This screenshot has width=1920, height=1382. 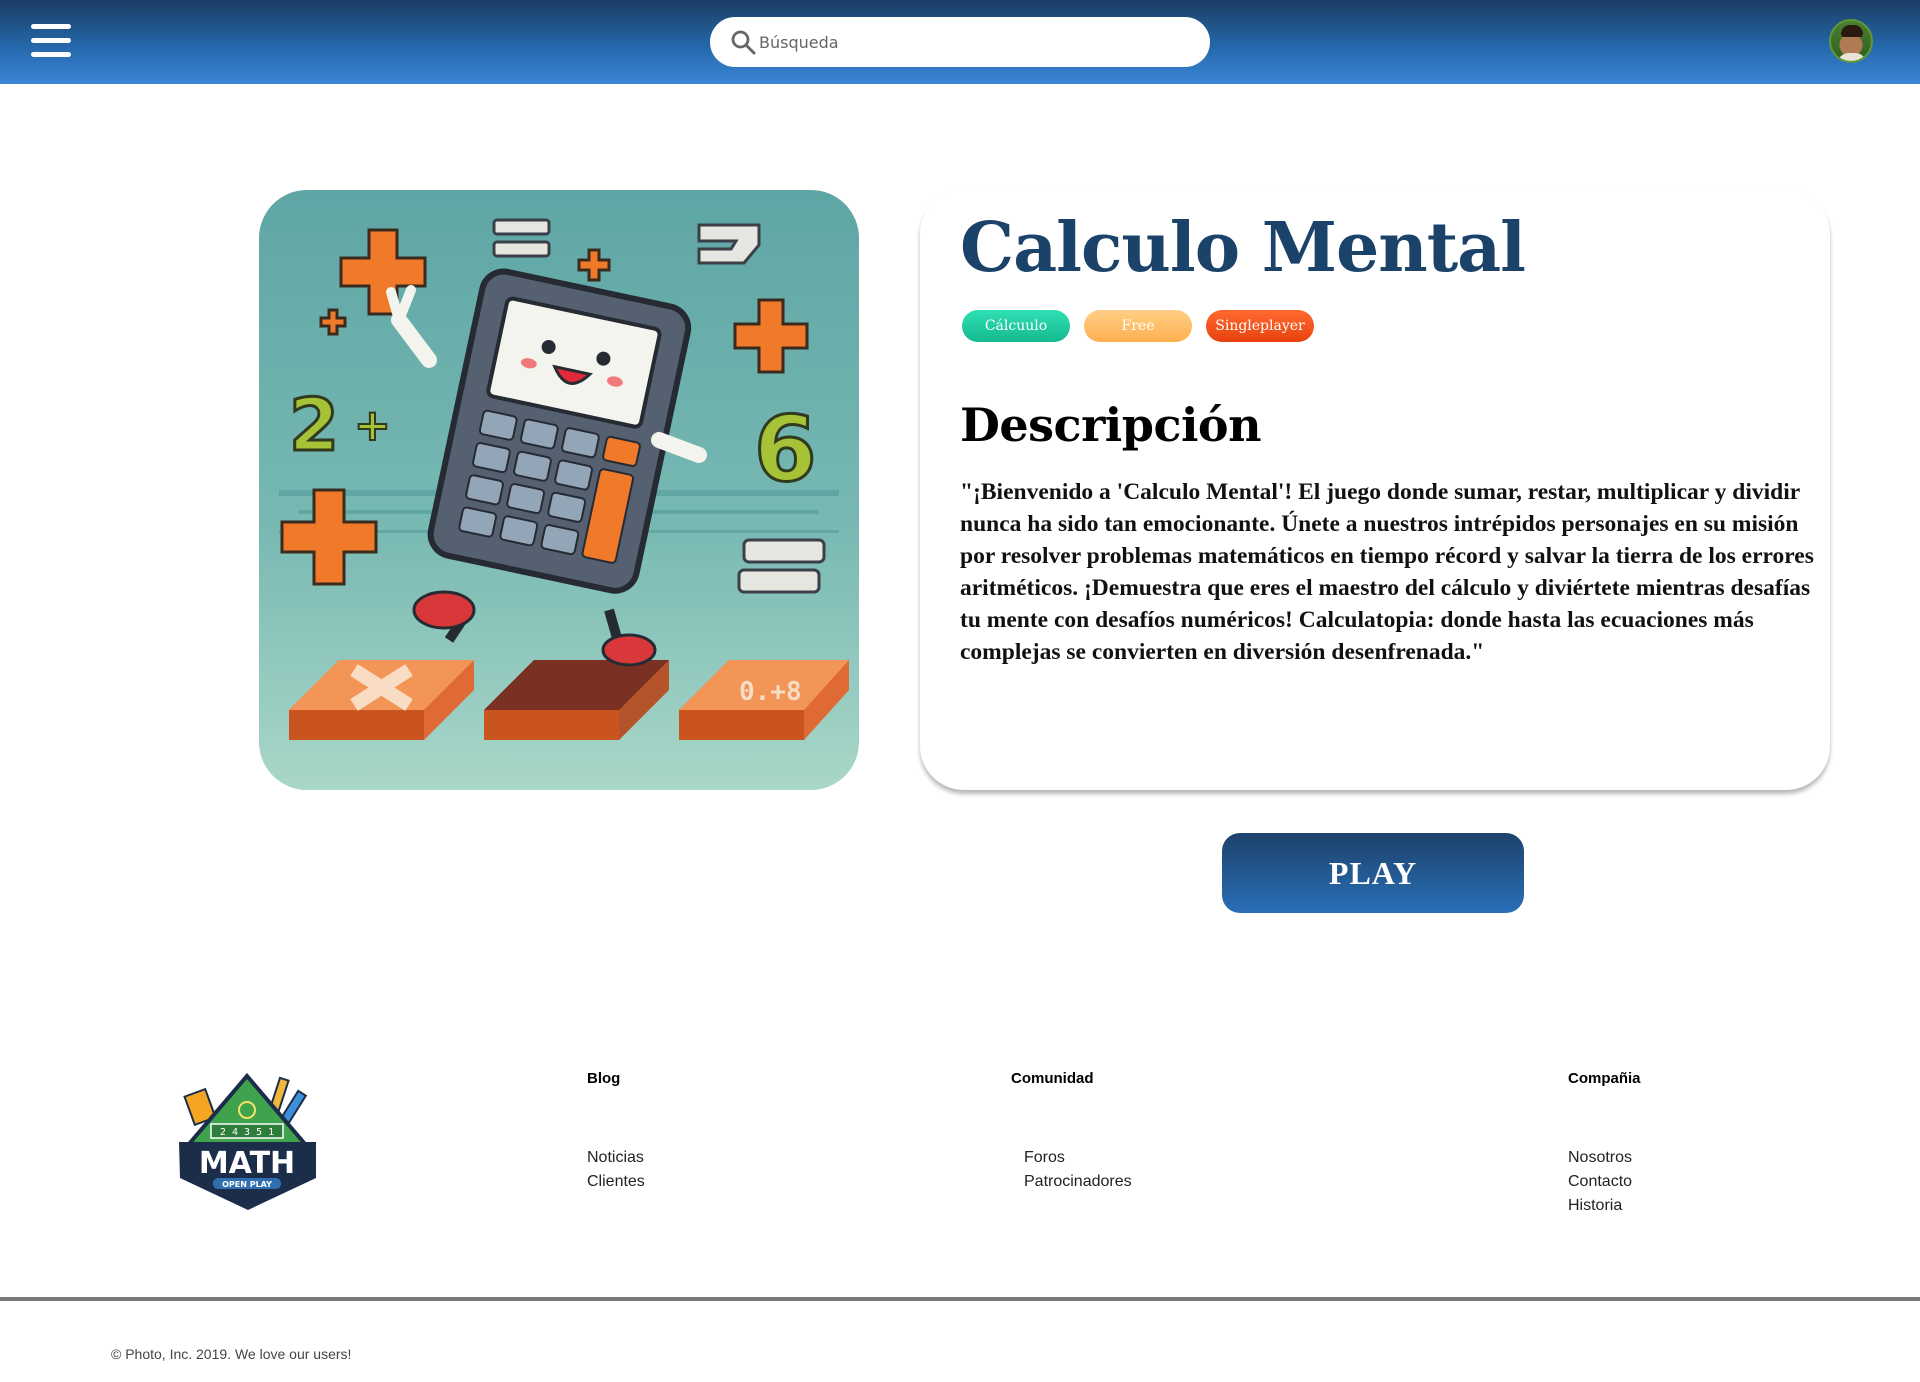 I want to click on menu-icon, so click(x=51, y=41).